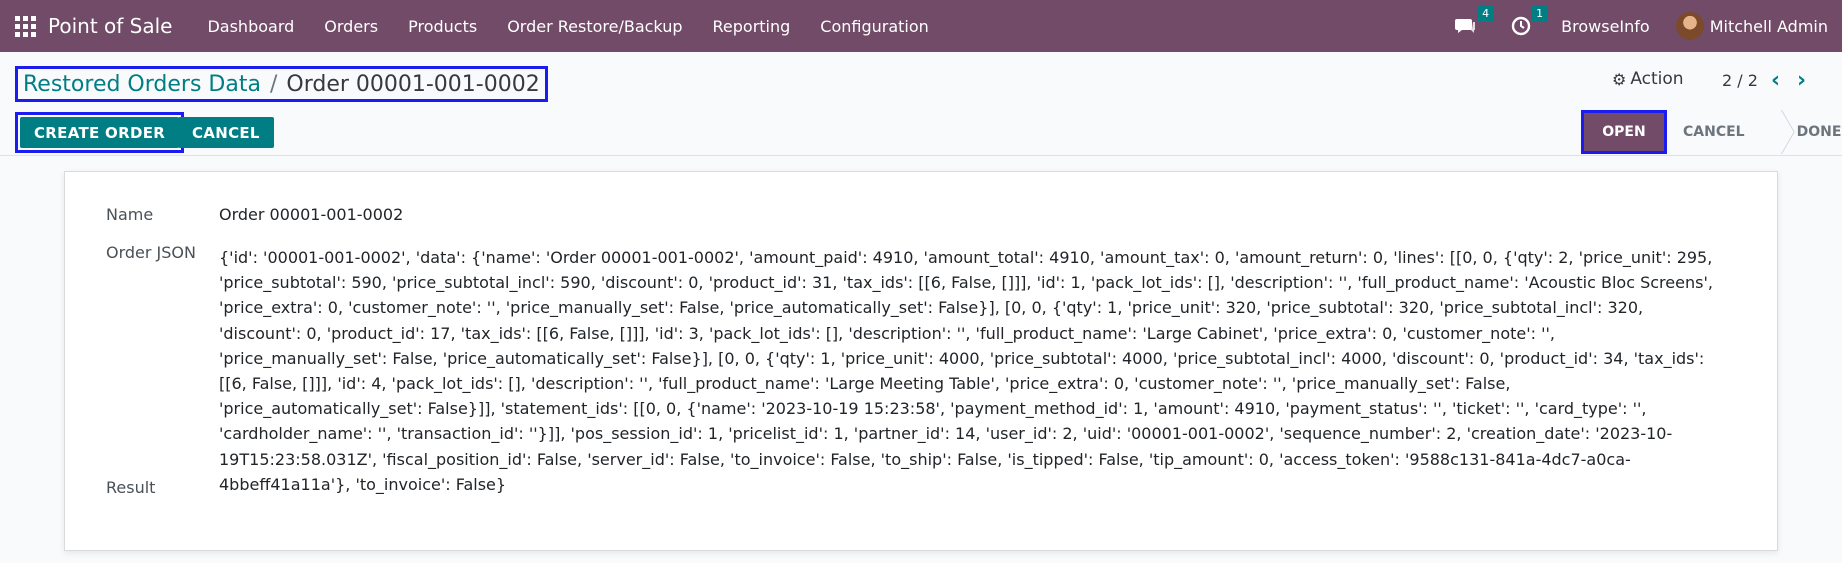 The image size is (1842, 563). Describe the element at coordinates (413, 84) in the screenshot. I see `breadcrumb-current: Order 00001-001-0002` at that location.